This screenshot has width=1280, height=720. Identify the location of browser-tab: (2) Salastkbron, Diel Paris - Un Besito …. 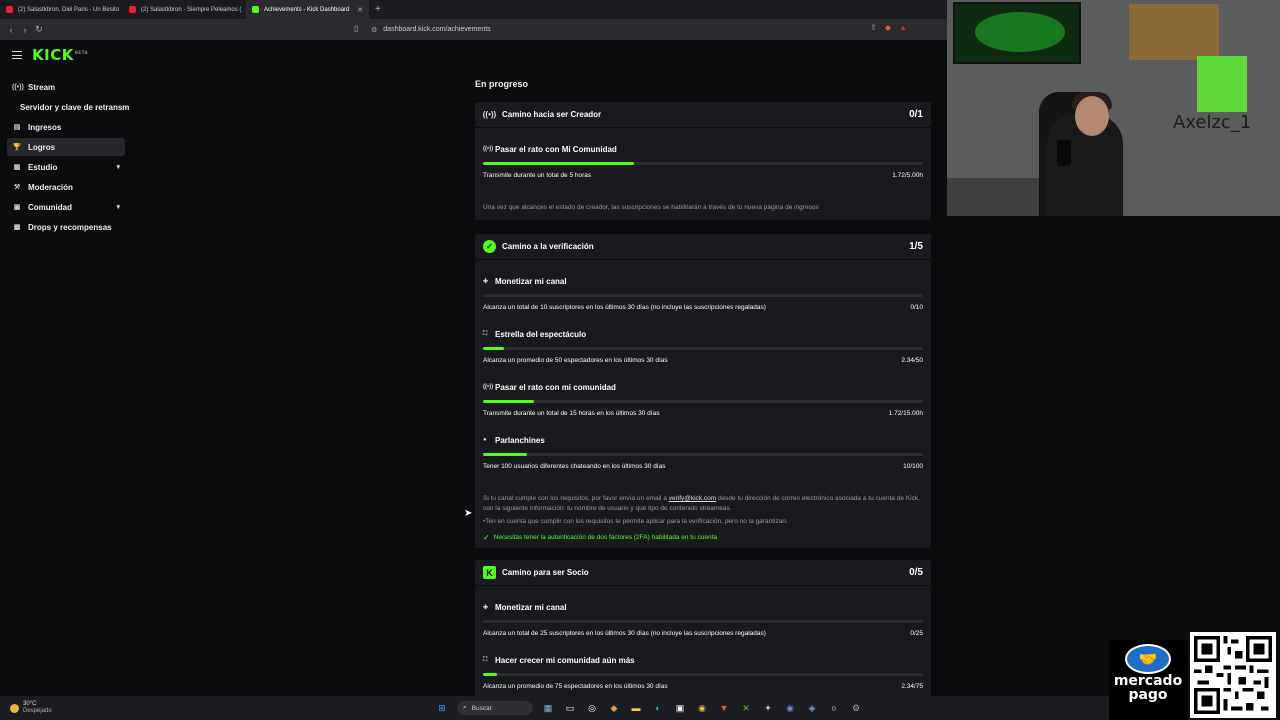
(61, 9).